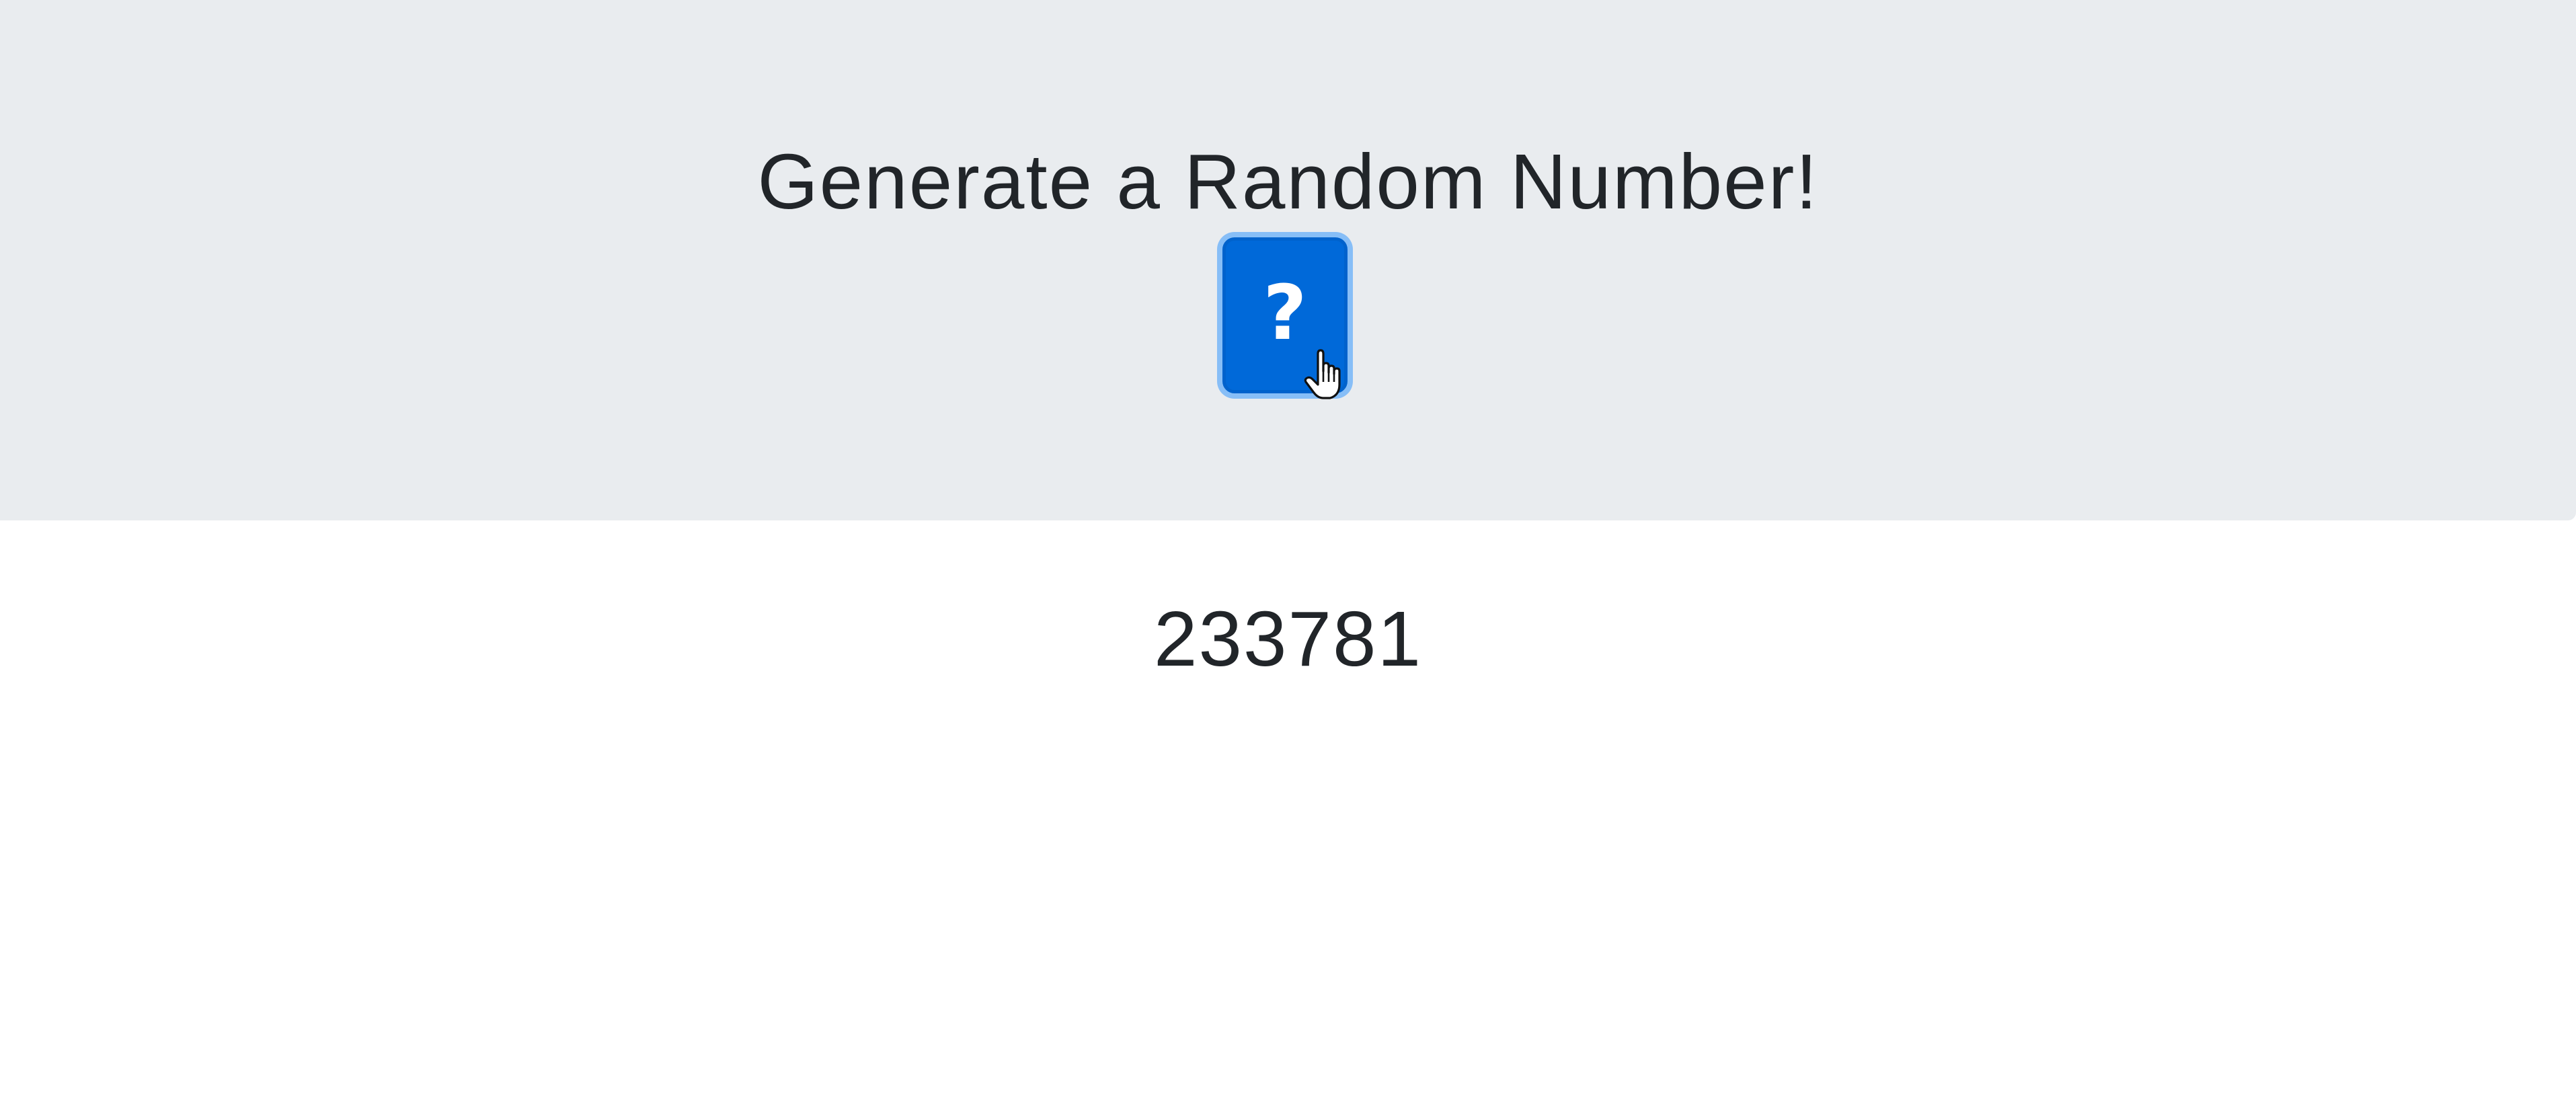 Image resolution: width=2576 pixels, height=1100 pixels. Describe the element at coordinates (1288, 638) in the screenshot. I see `random-number-result: 233781` at that location.